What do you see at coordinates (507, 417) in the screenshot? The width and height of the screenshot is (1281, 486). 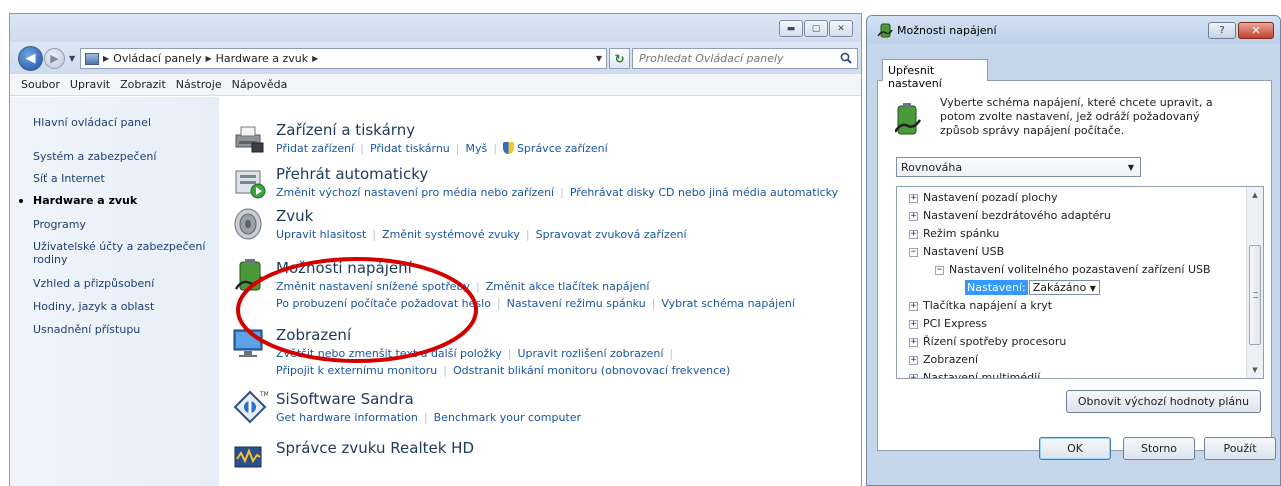 I see `link-benchmark: Benchmark your computer` at bounding box center [507, 417].